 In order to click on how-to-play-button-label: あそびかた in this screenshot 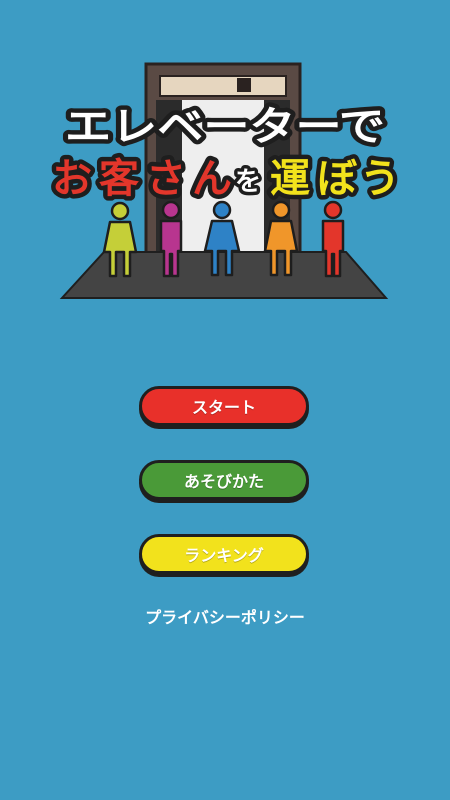, I will do `click(223, 481)`.